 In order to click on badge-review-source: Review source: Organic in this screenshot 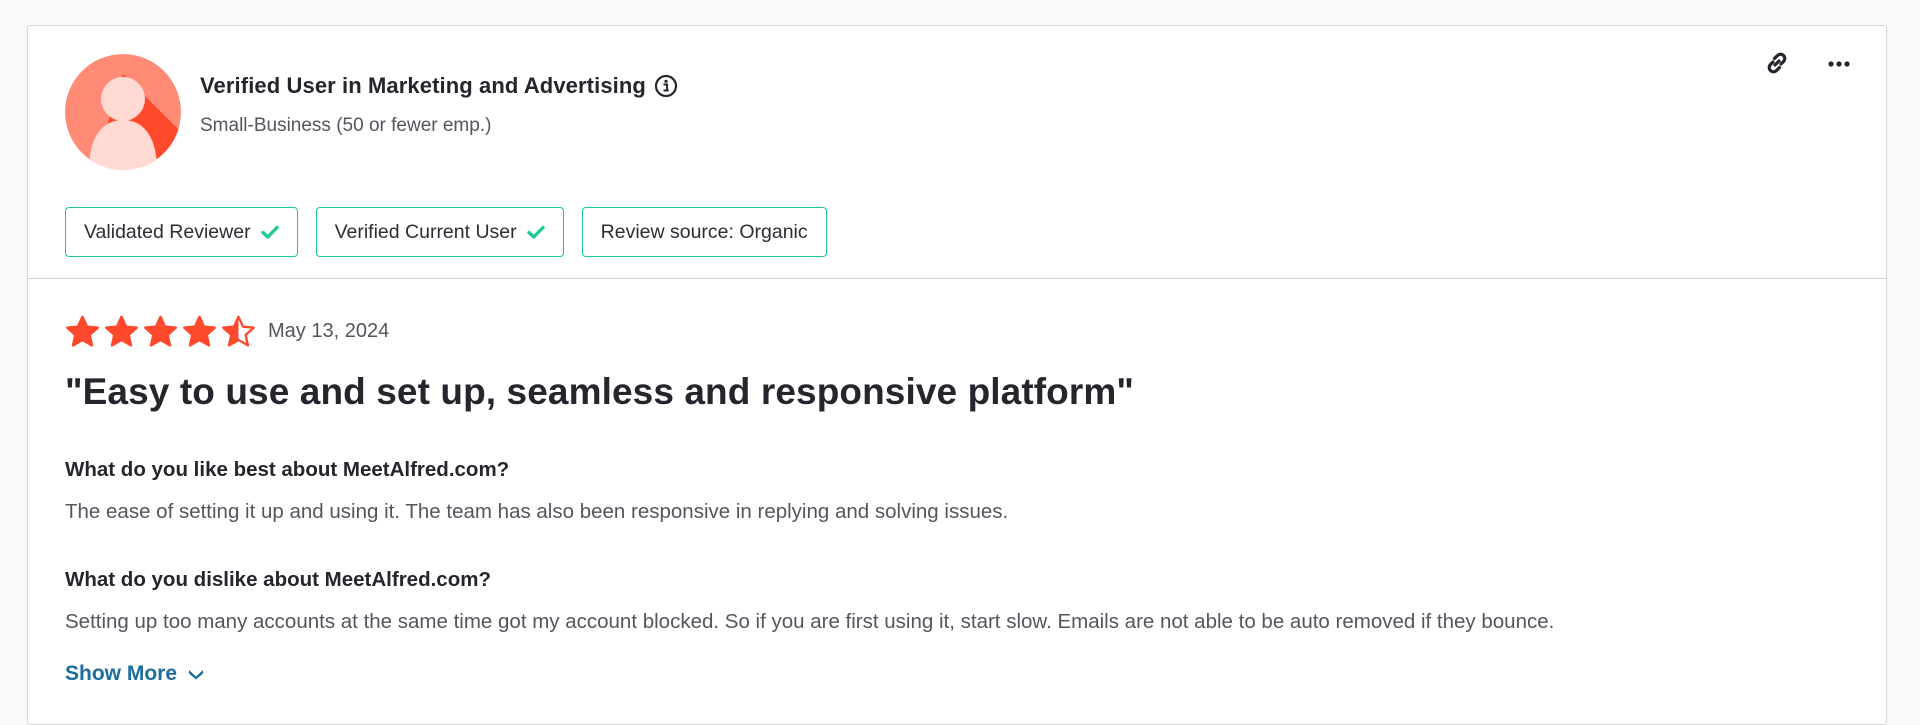, I will do `click(704, 232)`.